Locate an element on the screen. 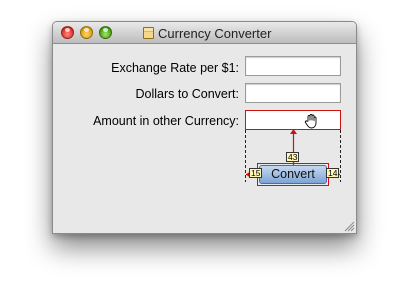 This screenshot has height=306, width=408. open-hand-icon is located at coordinates (310, 121).